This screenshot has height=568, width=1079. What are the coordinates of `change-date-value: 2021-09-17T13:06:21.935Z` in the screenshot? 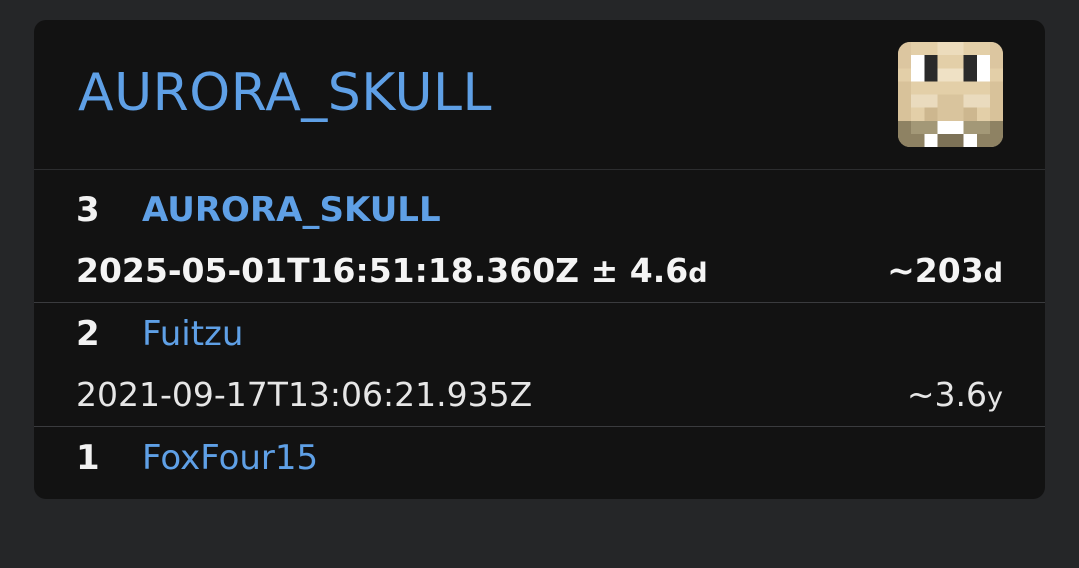 It's located at (304, 394).